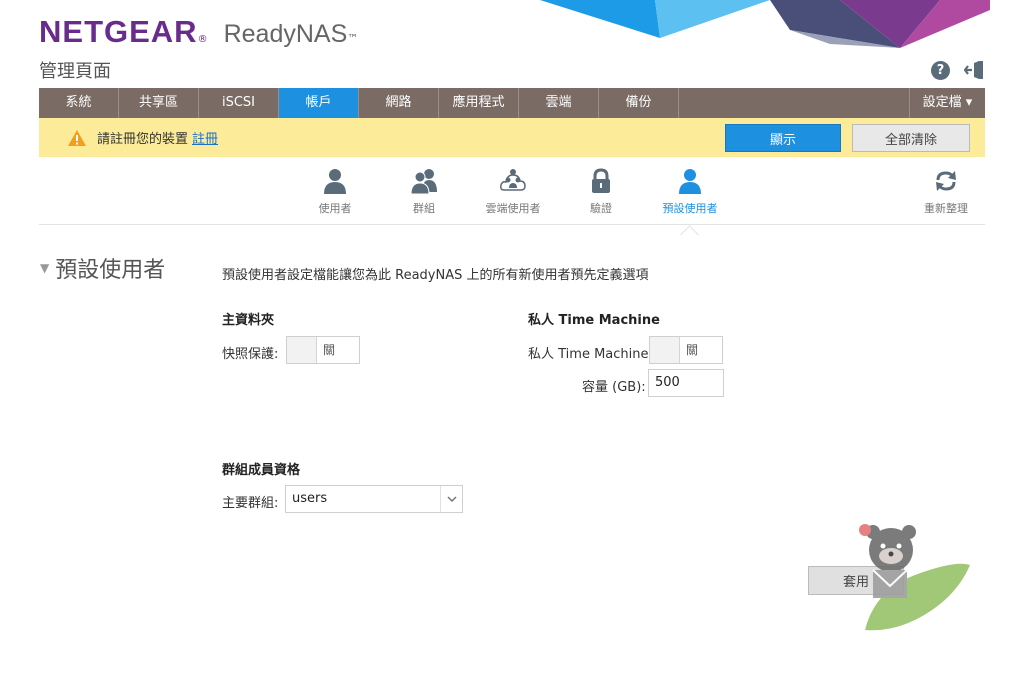 The width and height of the screenshot is (1024, 689). Describe the element at coordinates (250, 354) in the screenshot. I see `snapshot-label: 快照保護:` at that location.